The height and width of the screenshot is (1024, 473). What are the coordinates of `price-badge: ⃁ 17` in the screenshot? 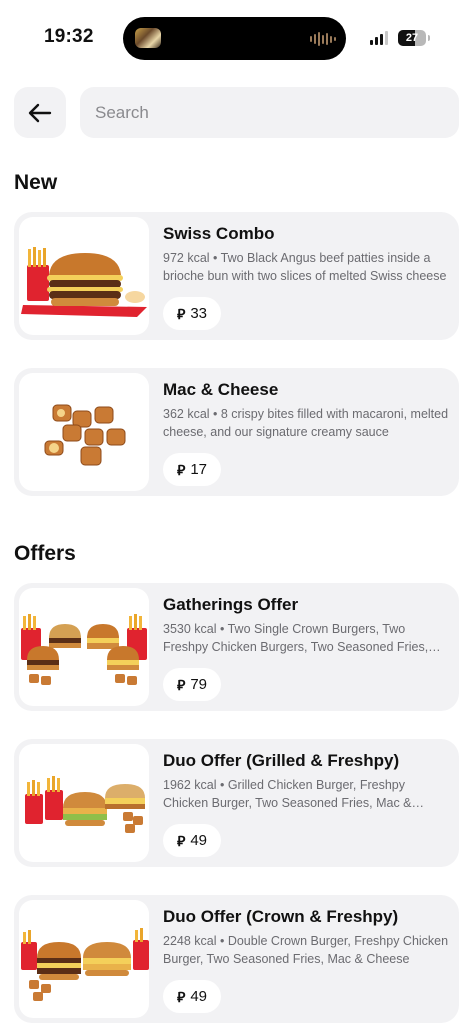 It's located at (192, 469).